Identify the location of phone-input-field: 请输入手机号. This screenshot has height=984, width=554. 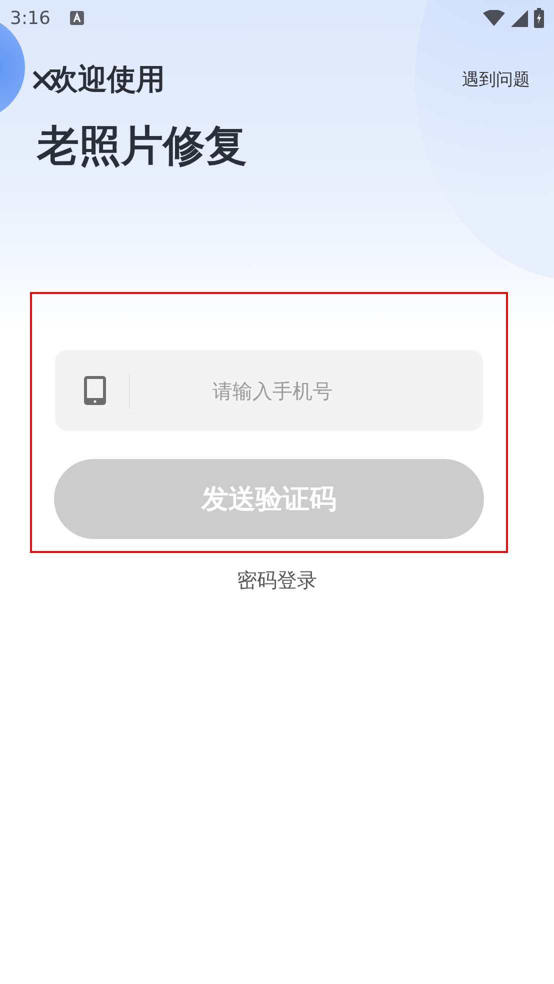
(306, 391).